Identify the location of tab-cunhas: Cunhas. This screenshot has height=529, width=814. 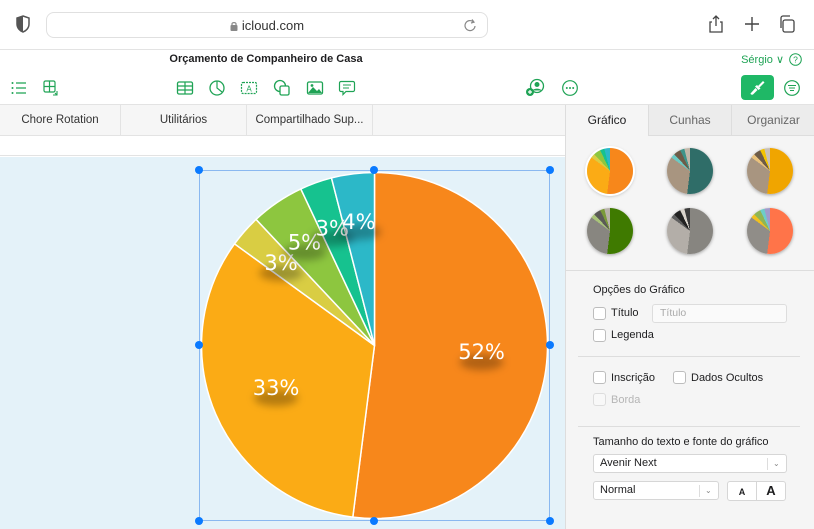
(689, 120).